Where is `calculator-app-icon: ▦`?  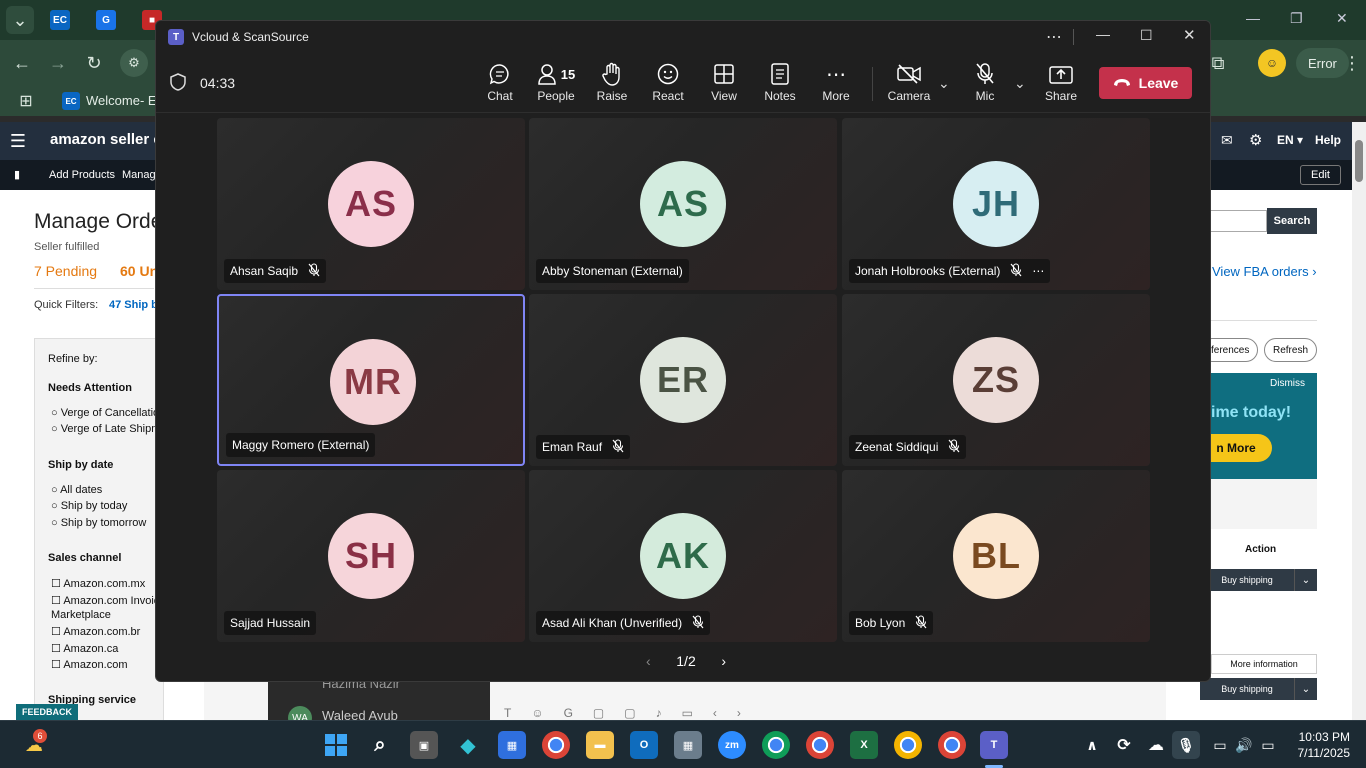
calculator-app-icon: ▦ is located at coordinates (688, 745).